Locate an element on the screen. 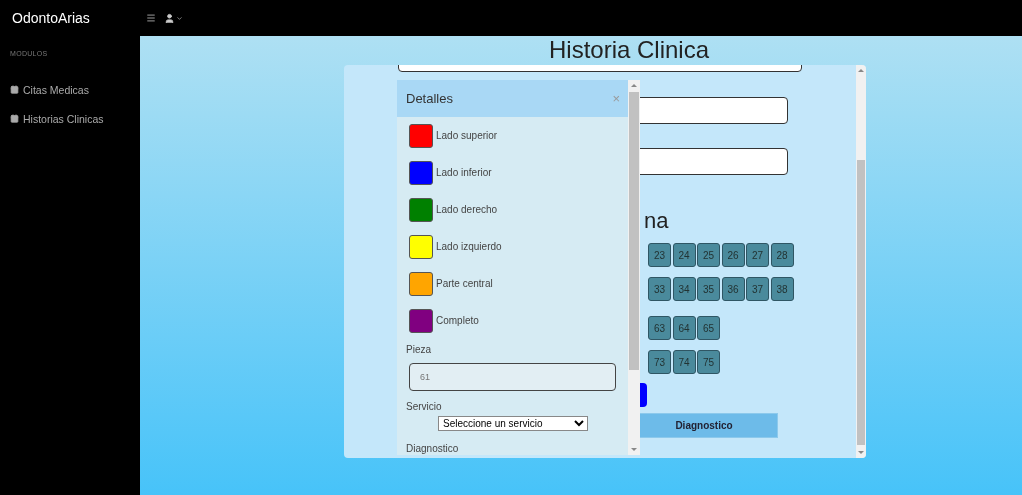 The image size is (1022, 495). surface-label: Lado derecho is located at coordinates (467, 209).